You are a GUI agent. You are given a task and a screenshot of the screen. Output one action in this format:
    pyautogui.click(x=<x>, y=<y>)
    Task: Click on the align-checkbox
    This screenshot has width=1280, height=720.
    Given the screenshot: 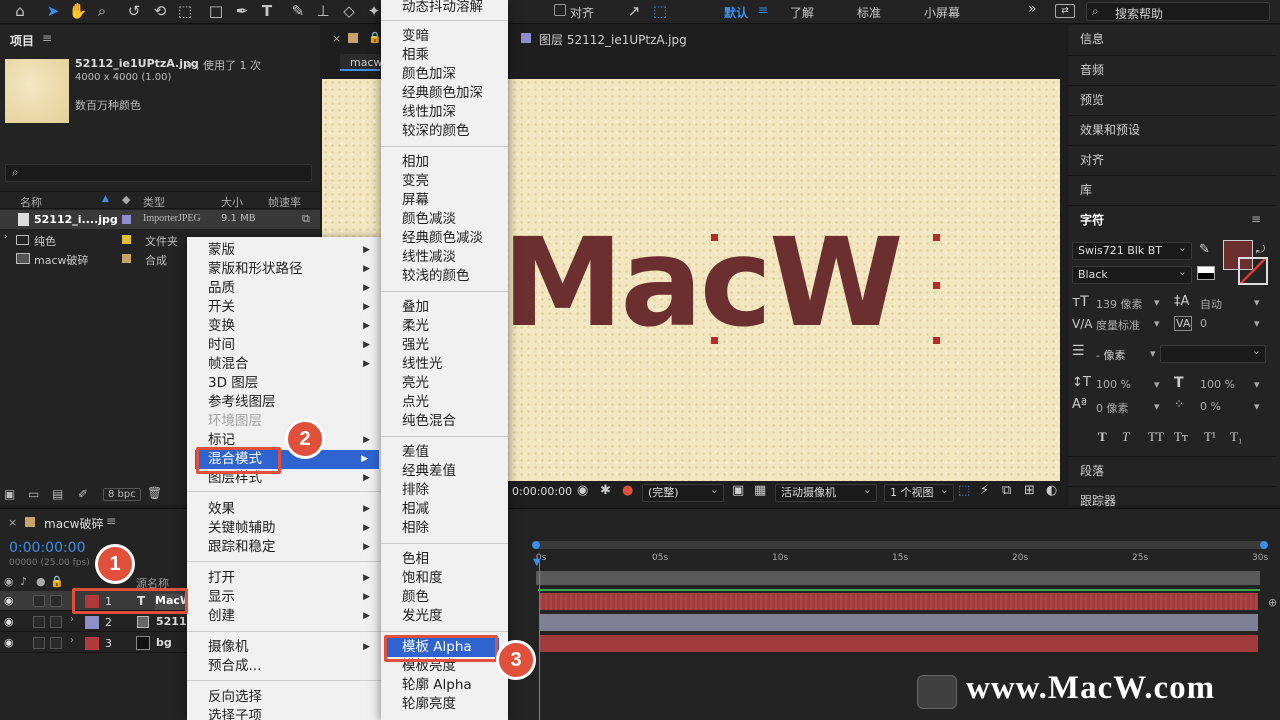 What is the action you would take?
    pyautogui.click(x=560, y=10)
    